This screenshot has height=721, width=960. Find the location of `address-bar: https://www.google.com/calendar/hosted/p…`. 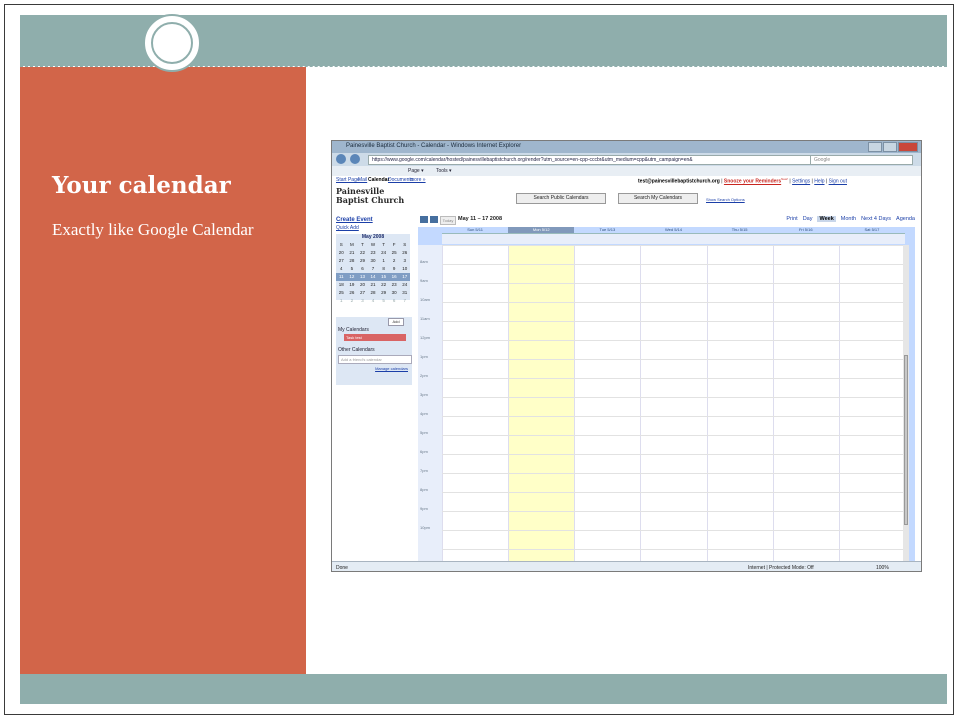

address-bar: https://www.google.com/calendar/hosted/p… is located at coordinates (590, 160).